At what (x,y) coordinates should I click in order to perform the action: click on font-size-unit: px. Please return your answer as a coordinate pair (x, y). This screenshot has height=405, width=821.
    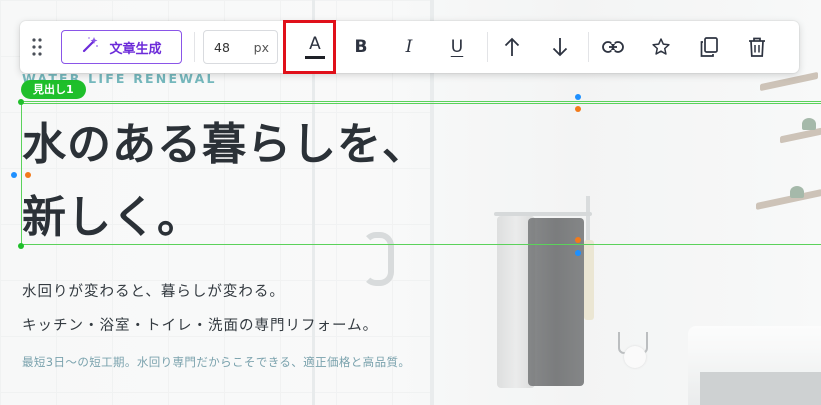
    Looking at the image, I should click on (261, 47).